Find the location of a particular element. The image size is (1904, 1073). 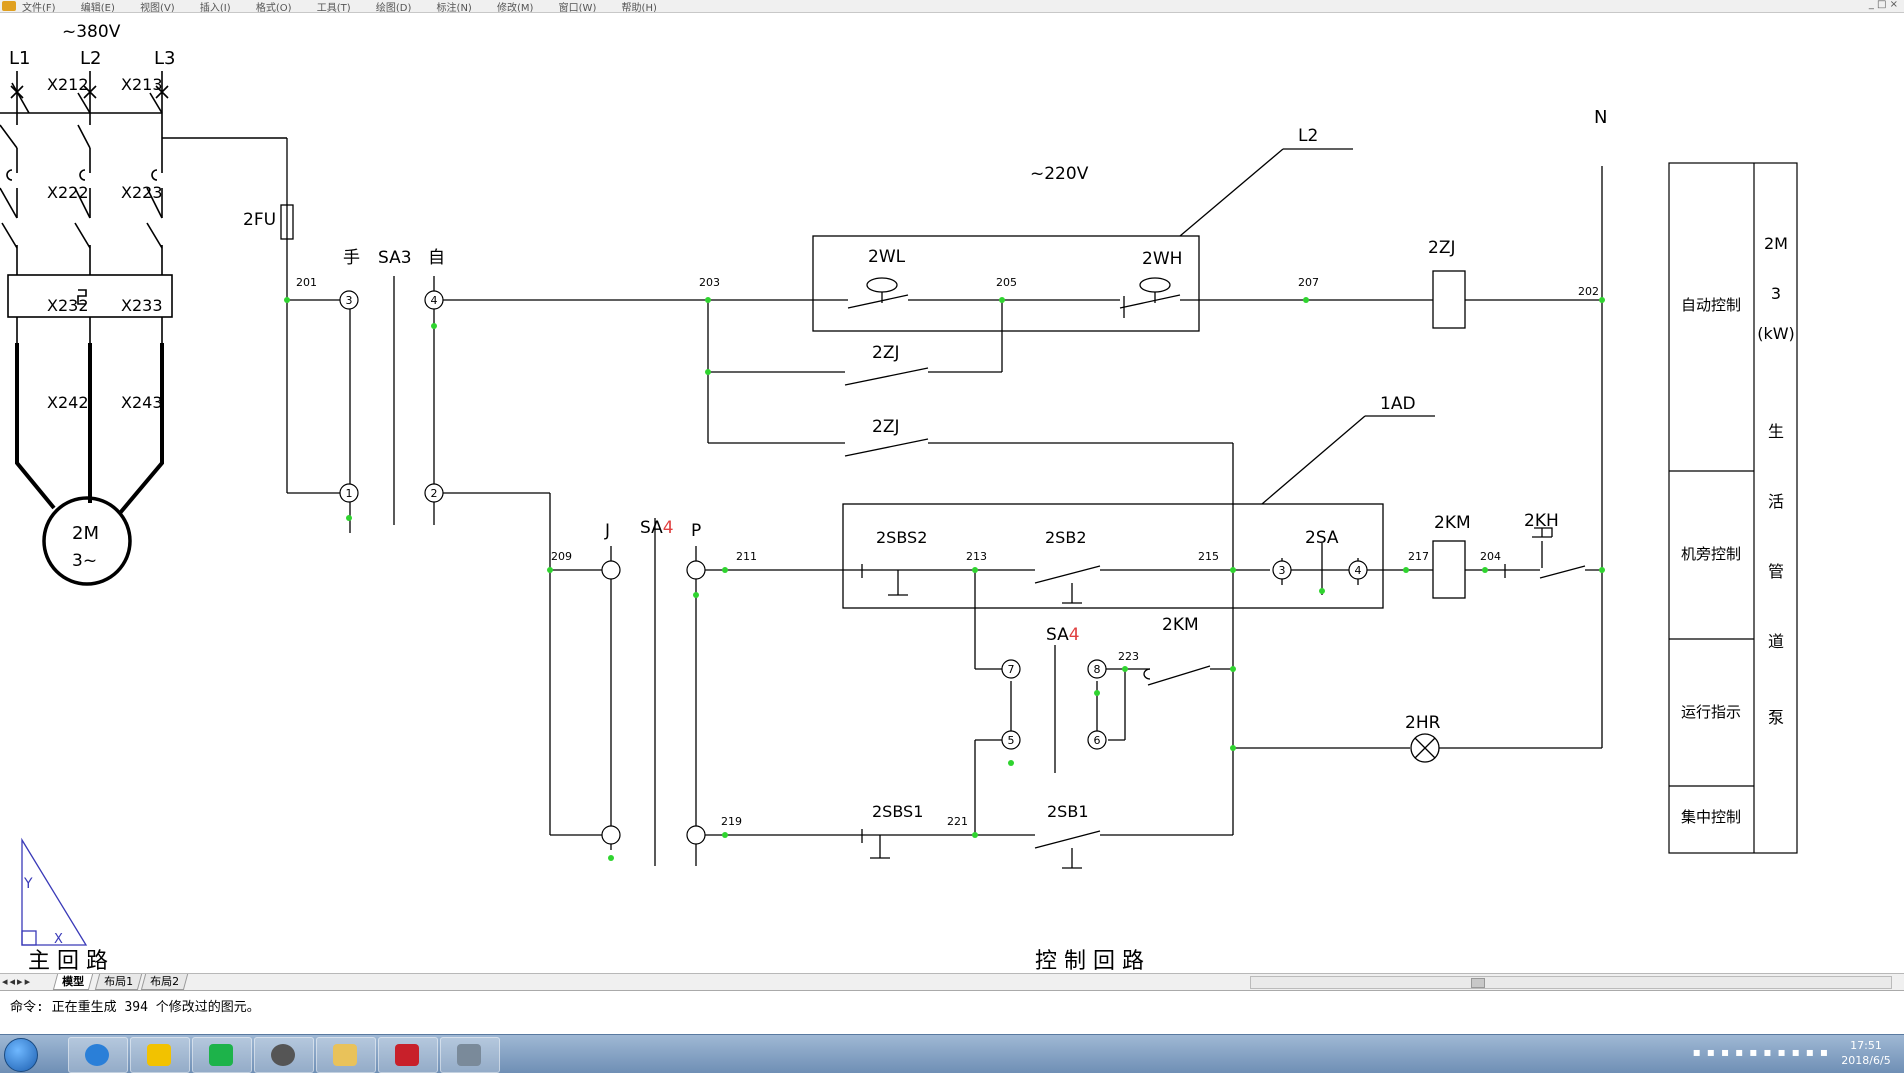

float-low-label: 2WL is located at coordinates (887, 257).